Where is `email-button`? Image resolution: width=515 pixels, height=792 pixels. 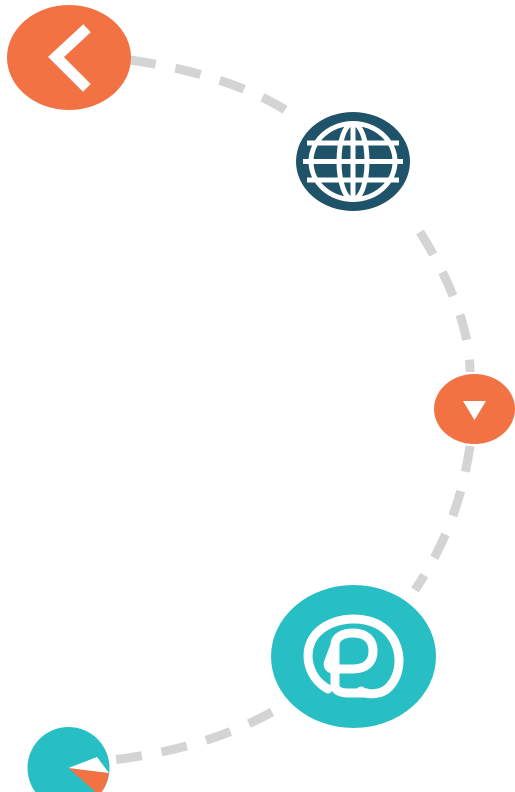
email-button is located at coordinates (353, 656).